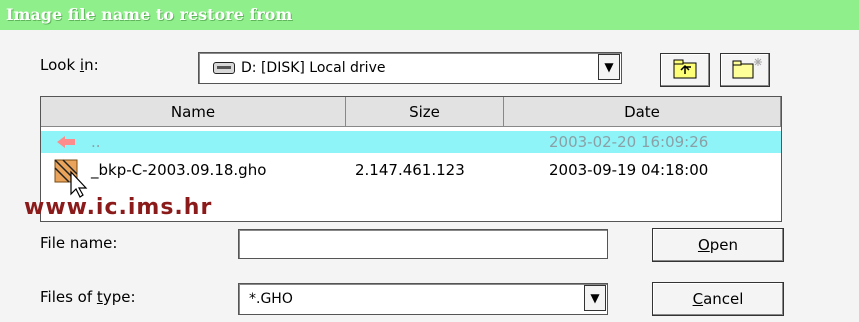 This screenshot has height=322, width=859. I want to click on file-name-input, so click(423, 244).